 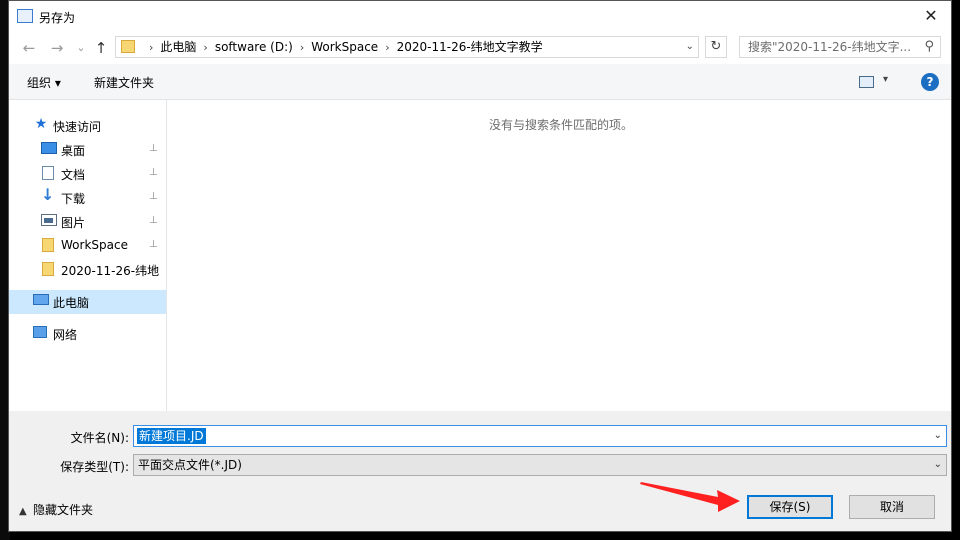 I want to click on sidebar-item-downloads: ↓ 下载 ⊥, so click(x=87, y=198).